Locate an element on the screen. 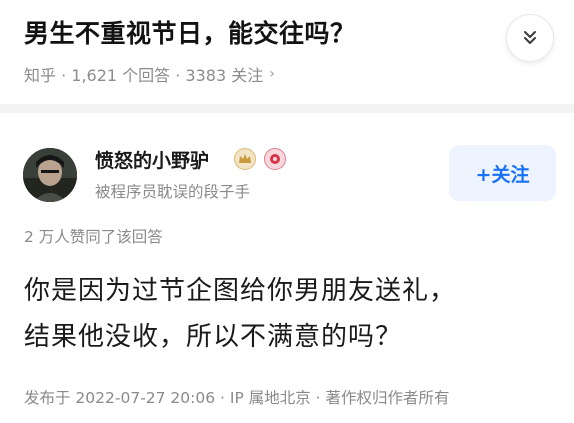 The width and height of the screenshot is (574, 423). avatar-image is located at coordinates (50, 175).